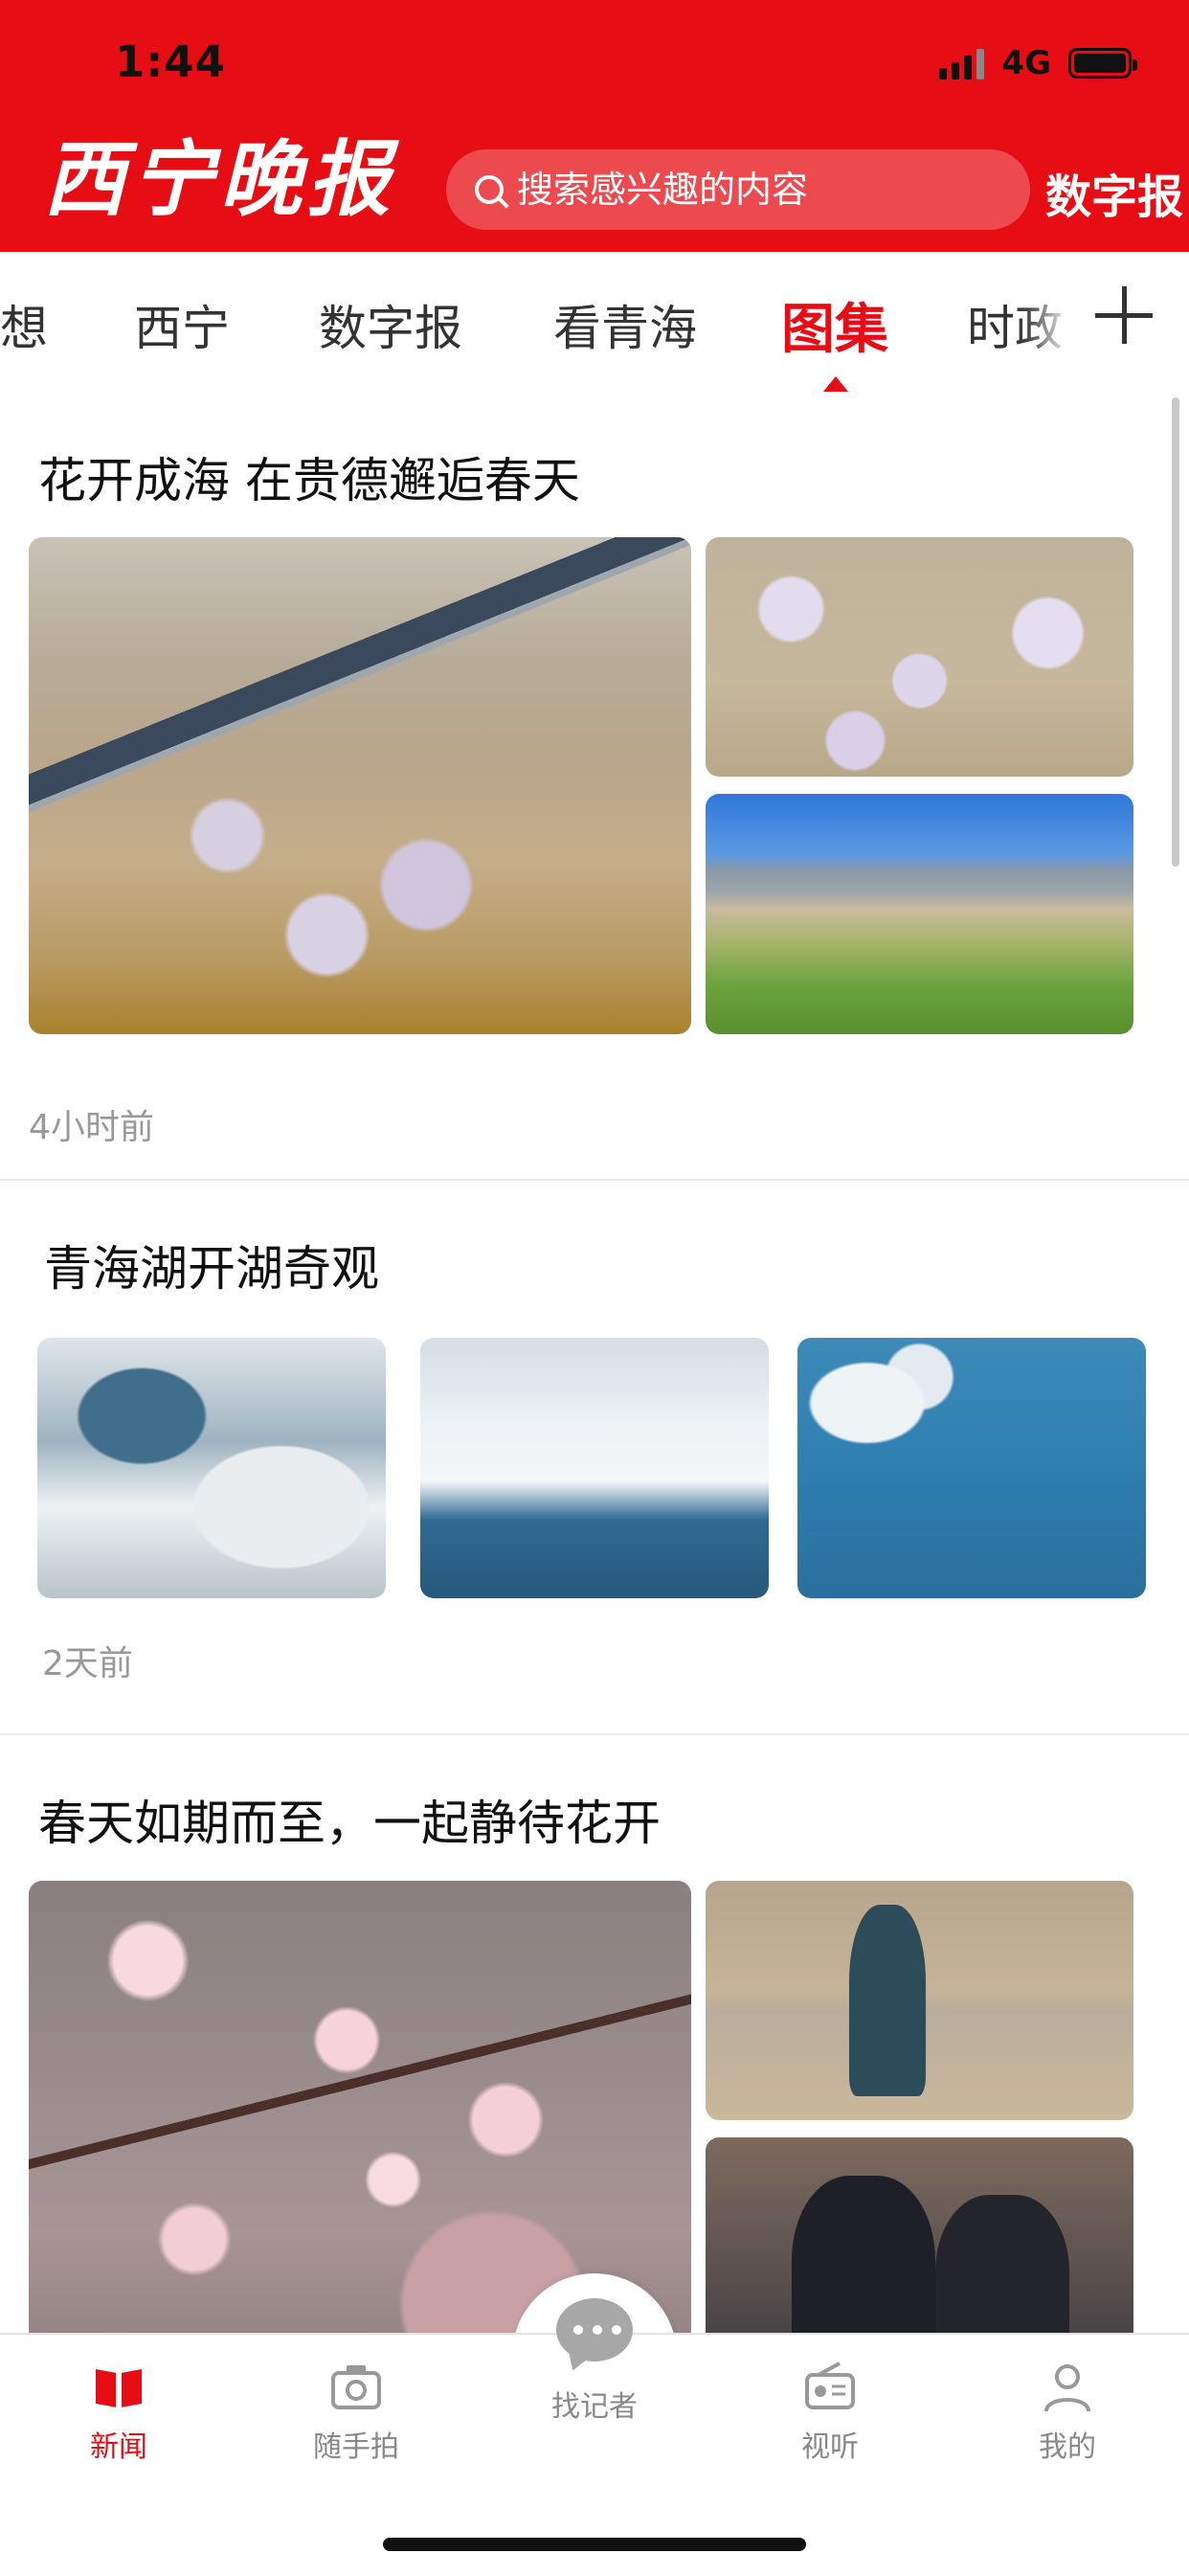 The image size is (1189, 2576). Describe the element at coordinates (390, 324) in the screenshot. I see `tab-item: 数字报` at that location.